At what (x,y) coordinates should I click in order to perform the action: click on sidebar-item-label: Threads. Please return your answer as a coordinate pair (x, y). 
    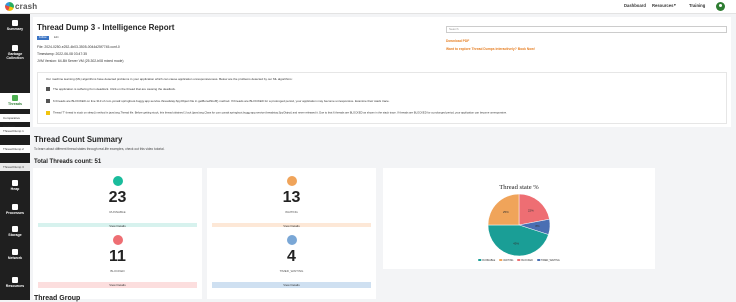
    Looking at the image, I should click on (15, 104).